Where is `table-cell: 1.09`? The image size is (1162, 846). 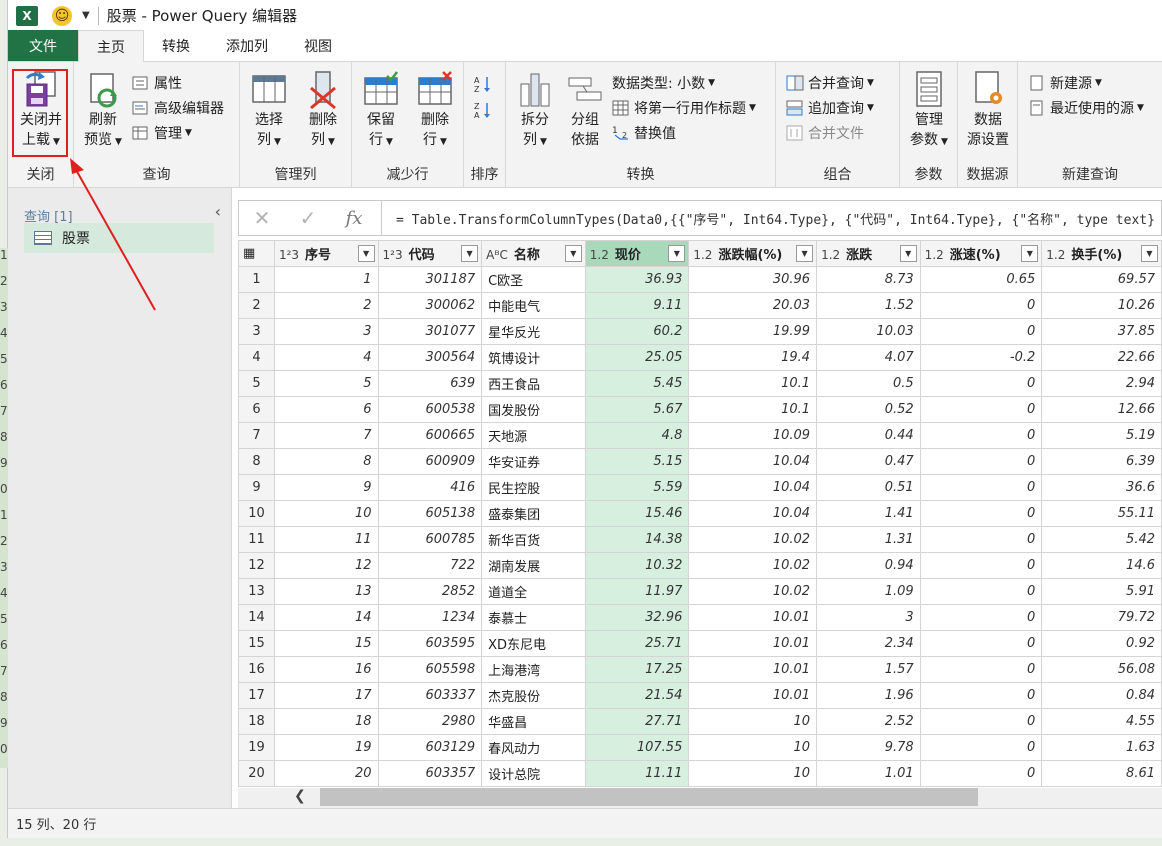
table-cell: 1.09 is located at coordinates (868, 591).